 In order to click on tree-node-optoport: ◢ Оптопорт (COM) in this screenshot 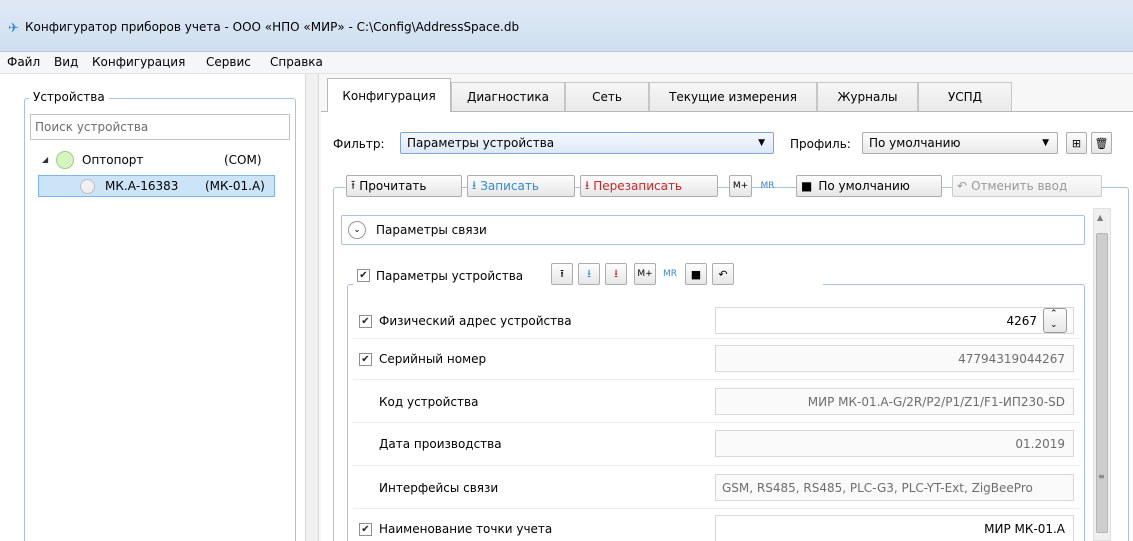, I will do `click(163, 161)`.